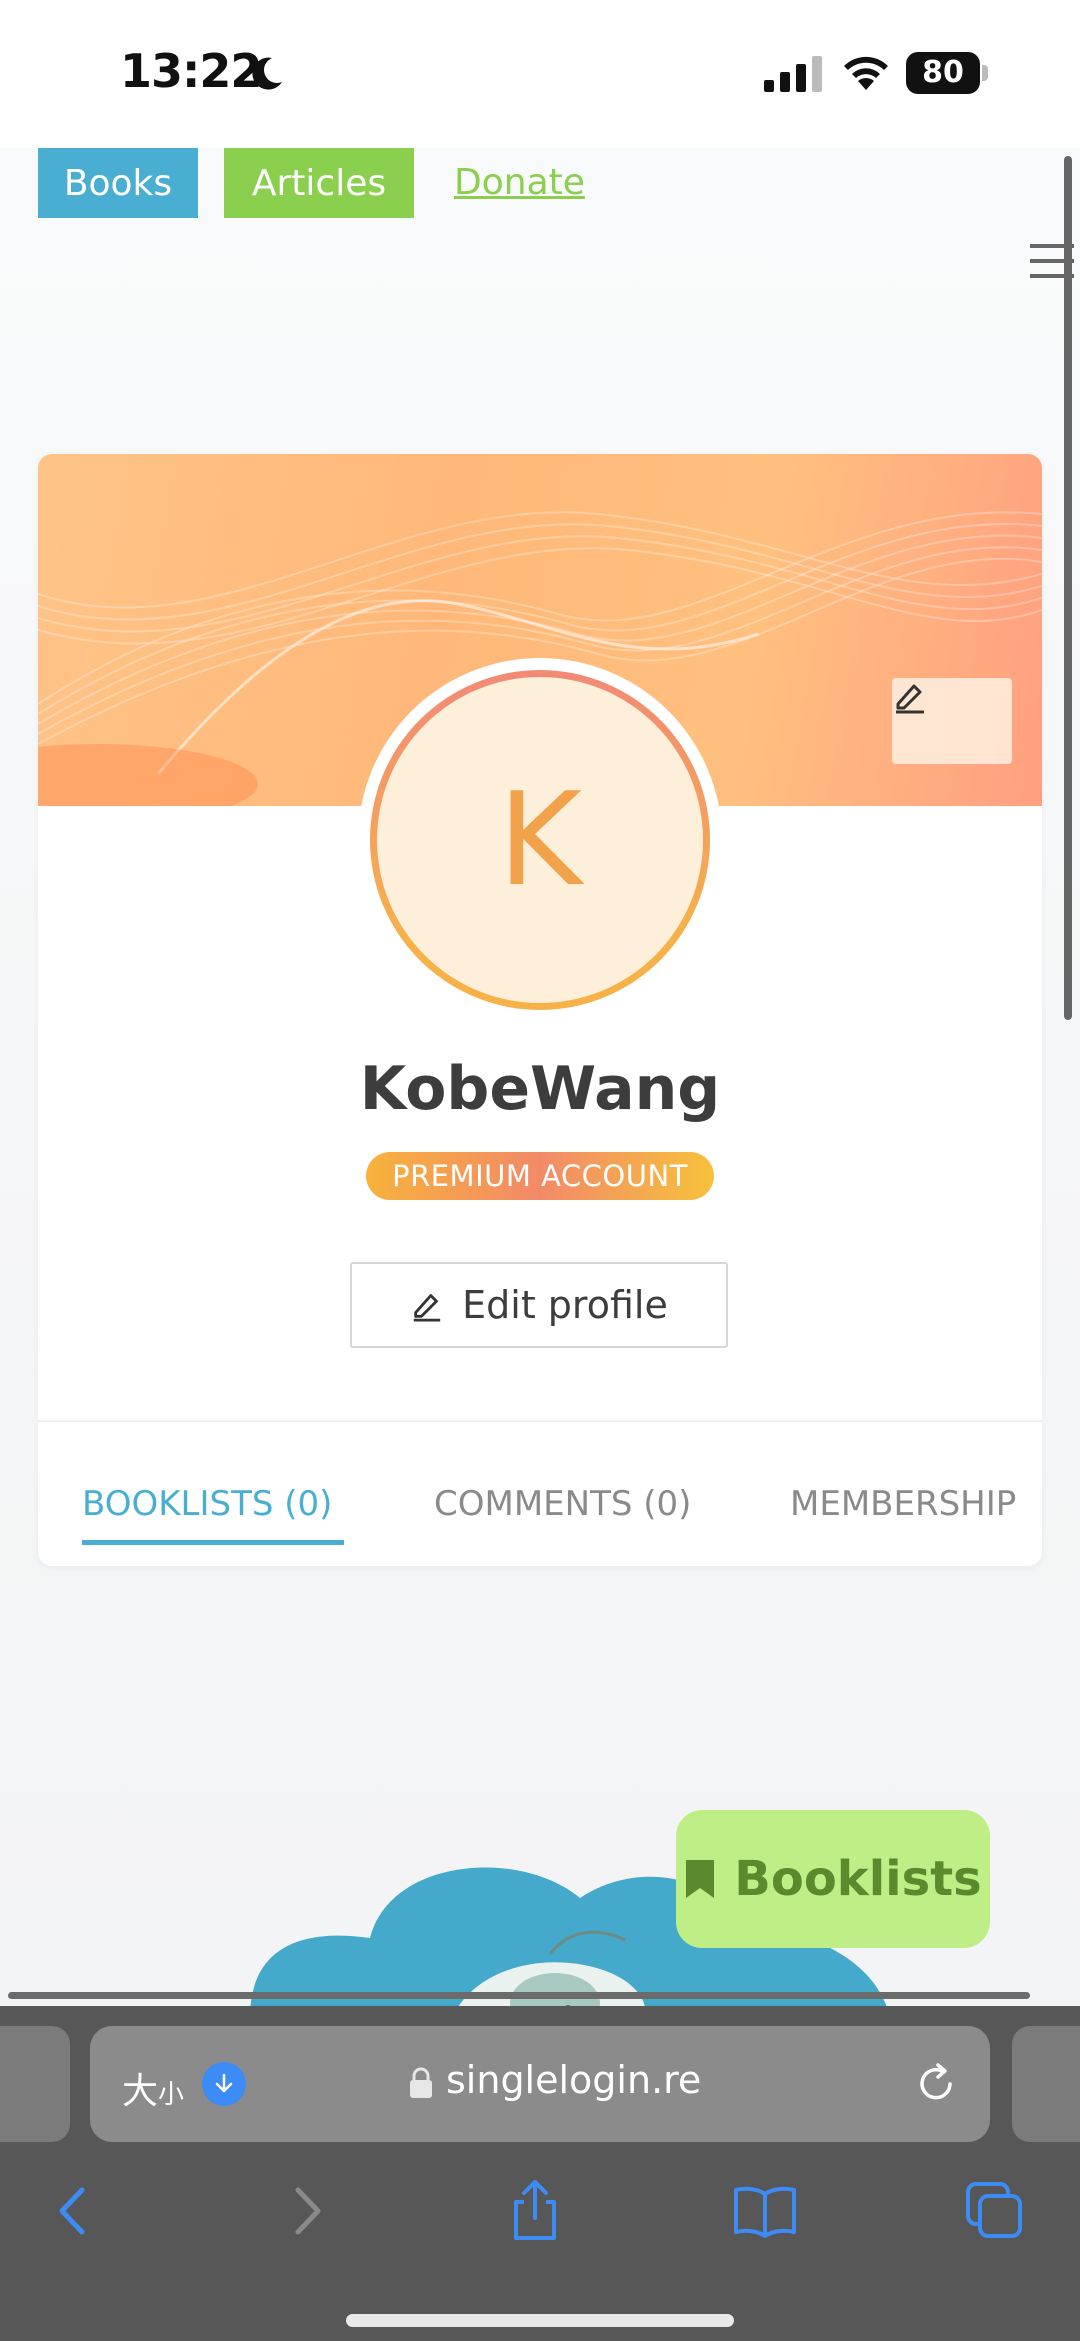  Describe the element at coordinates (540, 1176) in the screenshot. I see `premium-badge: PREMIUM ACCOUNT` at that location.